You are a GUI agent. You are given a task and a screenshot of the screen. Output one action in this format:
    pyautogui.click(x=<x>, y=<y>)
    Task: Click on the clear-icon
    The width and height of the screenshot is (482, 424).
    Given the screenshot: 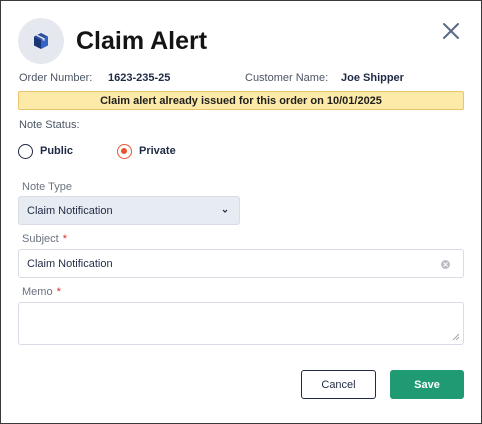 What is the action you would take?
    pyautogui.click(x=445, y=264)
    